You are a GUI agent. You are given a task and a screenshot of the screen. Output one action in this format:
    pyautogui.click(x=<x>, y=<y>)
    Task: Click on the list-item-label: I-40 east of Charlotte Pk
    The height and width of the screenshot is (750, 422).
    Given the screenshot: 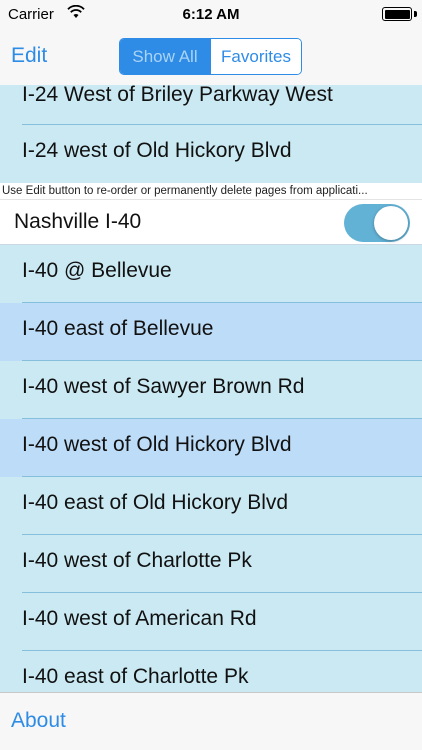 What is the action you would take?
    pyautogui.click(x=135, y=676)
    